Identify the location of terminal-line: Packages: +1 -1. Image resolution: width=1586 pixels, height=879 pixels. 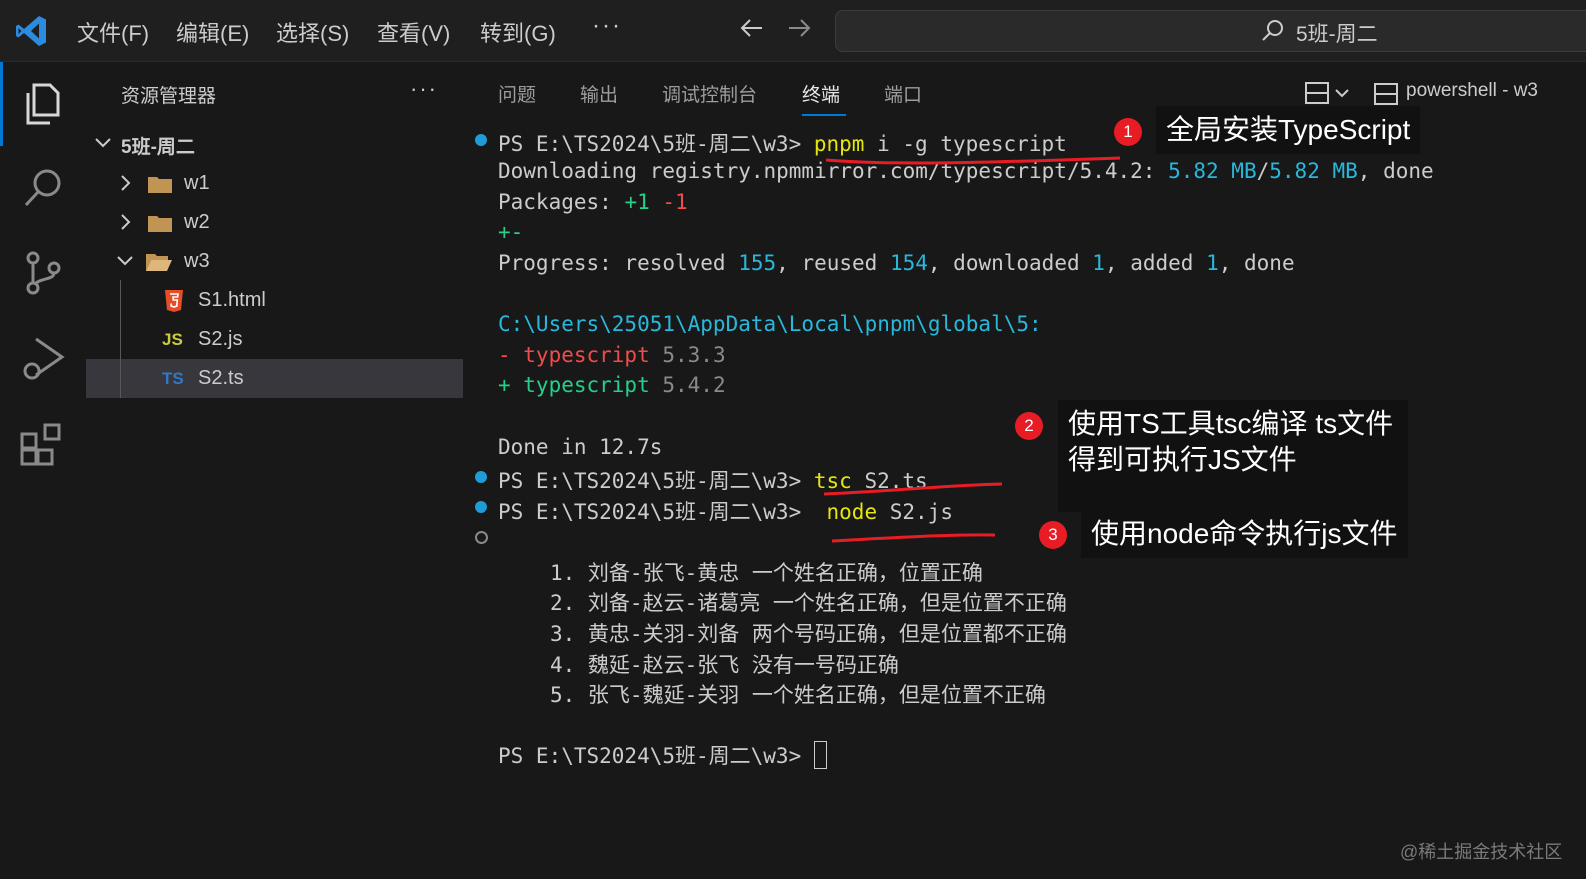
(593, 202).